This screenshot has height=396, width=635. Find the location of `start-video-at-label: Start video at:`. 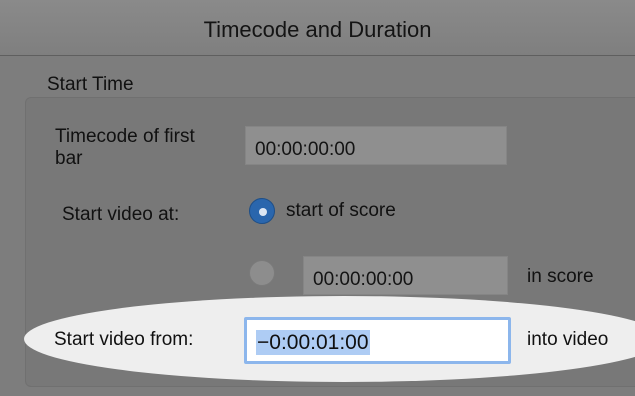

start-video-at-label: Start video at: is located at coordinates (121, 214).